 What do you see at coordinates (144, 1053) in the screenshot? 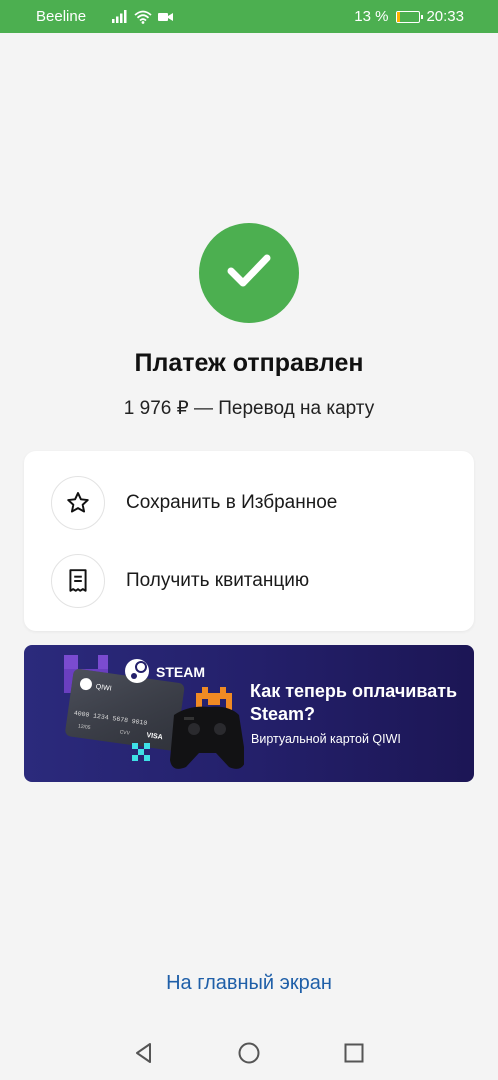
I see `back-icon` at bounding box center [144, 1053].